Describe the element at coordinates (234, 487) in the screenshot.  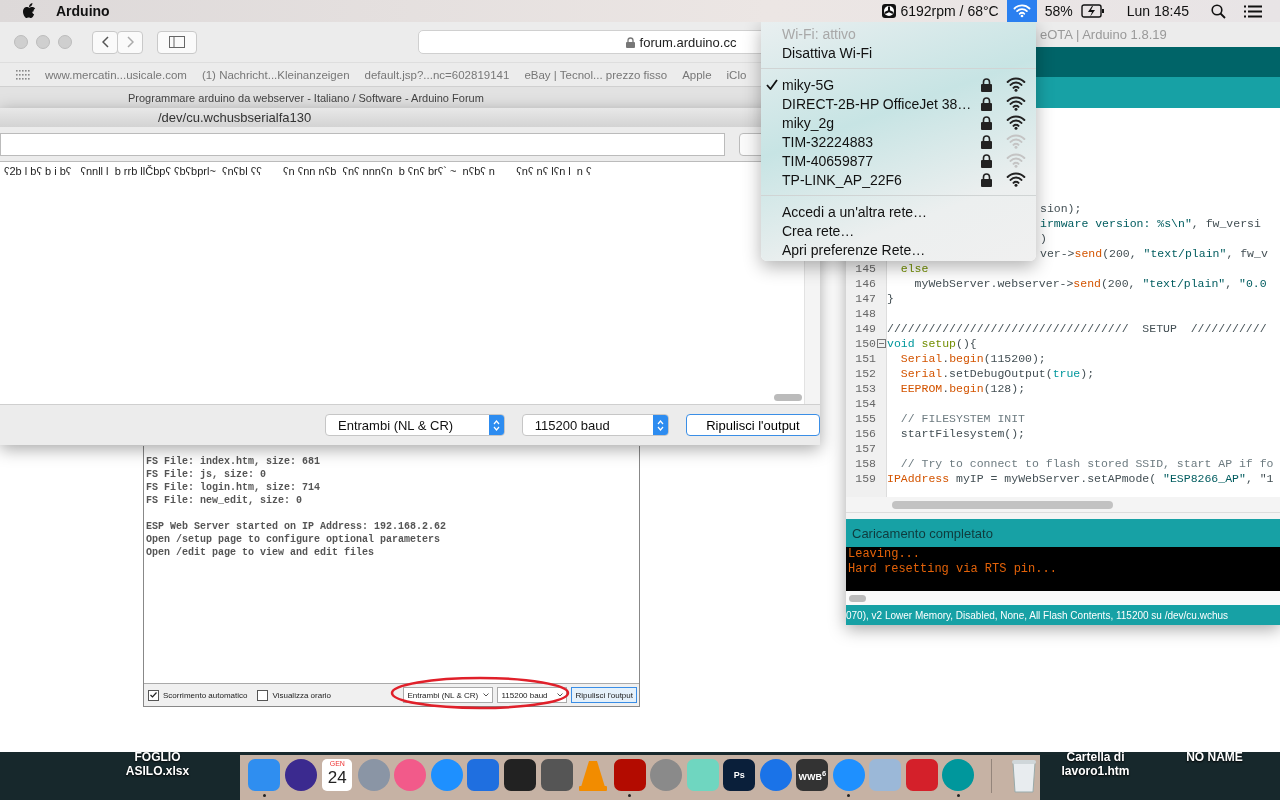
I see `output-line: FS File: login.htm, size: 714` at that location.